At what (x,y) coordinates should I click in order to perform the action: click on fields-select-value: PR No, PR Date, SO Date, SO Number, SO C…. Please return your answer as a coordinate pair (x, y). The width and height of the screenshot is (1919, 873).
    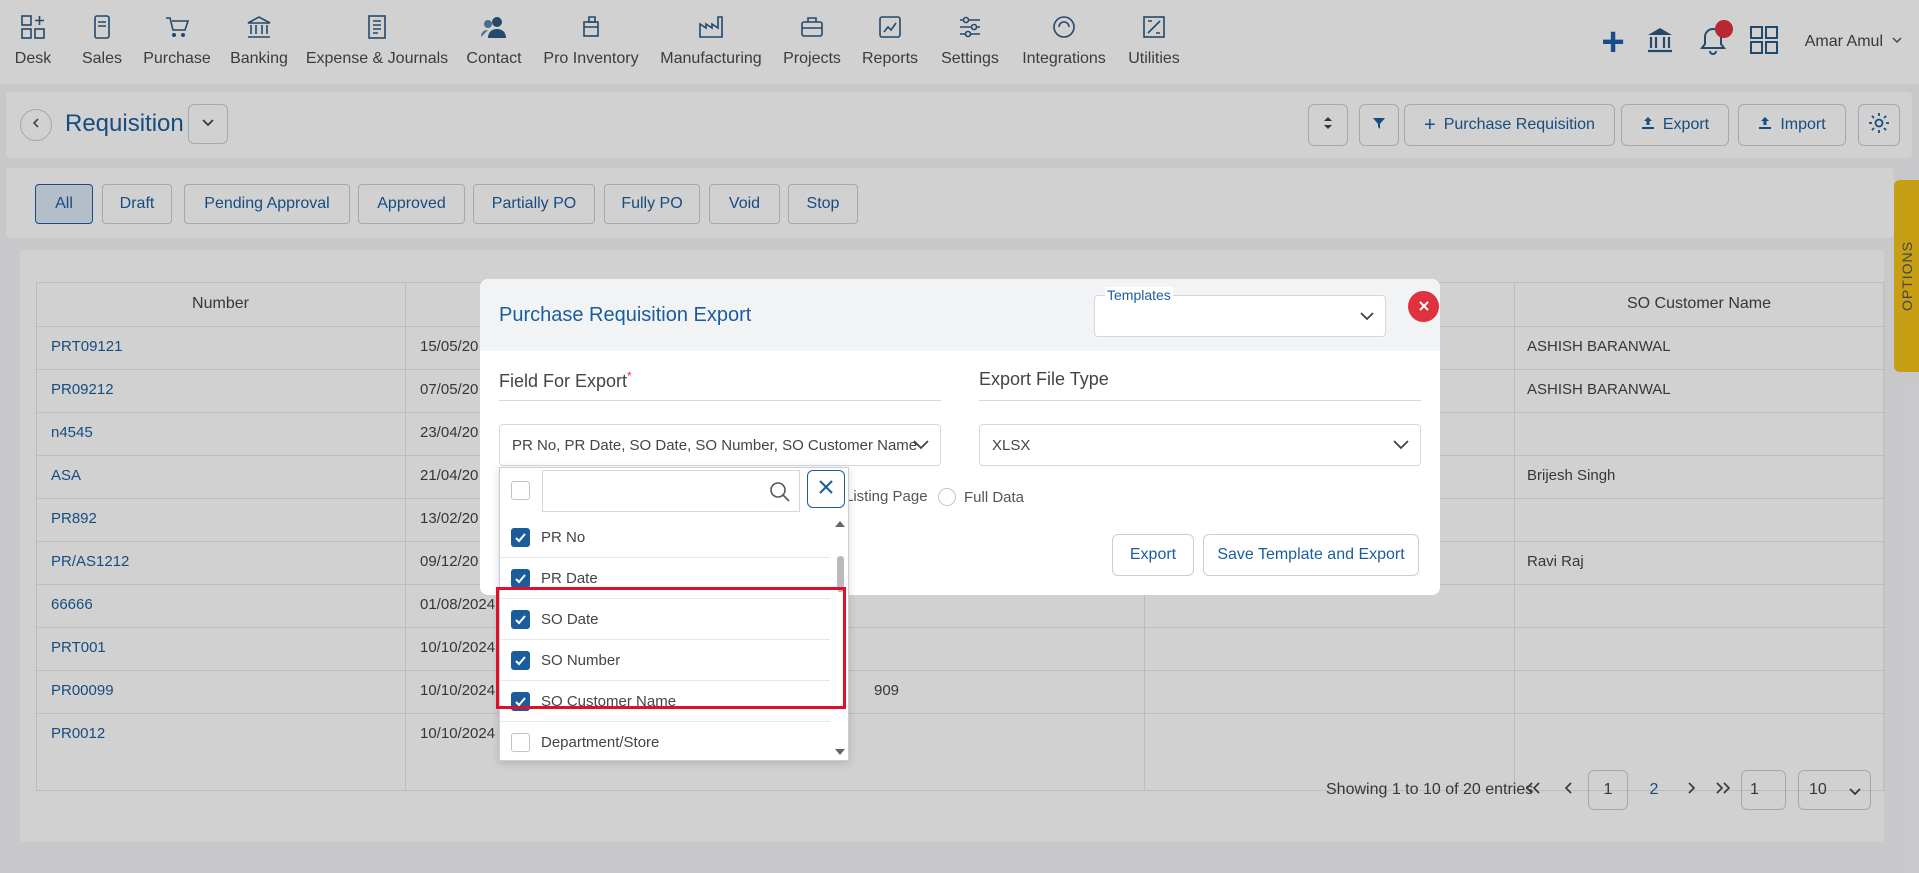
    Looking at the image, I should click on (715, 445).